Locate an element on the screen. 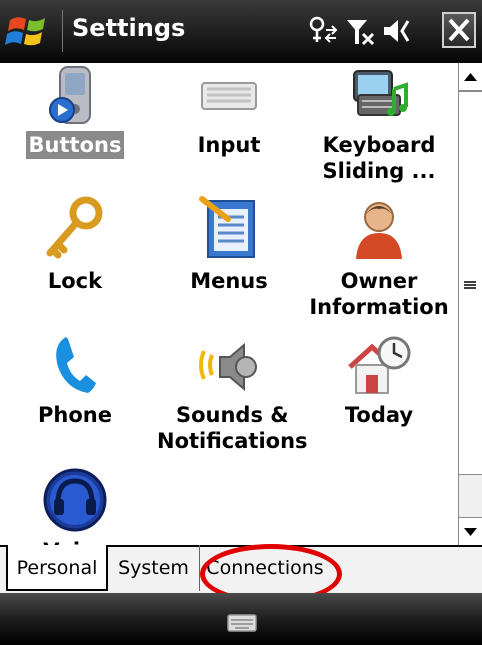  close-icon is located at coordinates (459, 30).